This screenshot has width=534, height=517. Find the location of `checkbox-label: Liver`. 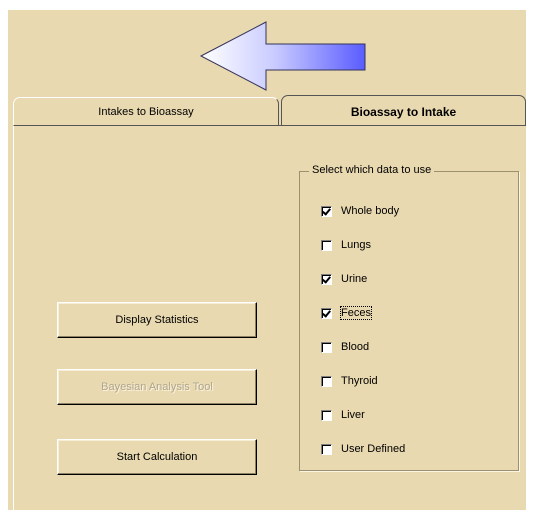

checkbox-label: Liver is located at coordinates (353, 415).